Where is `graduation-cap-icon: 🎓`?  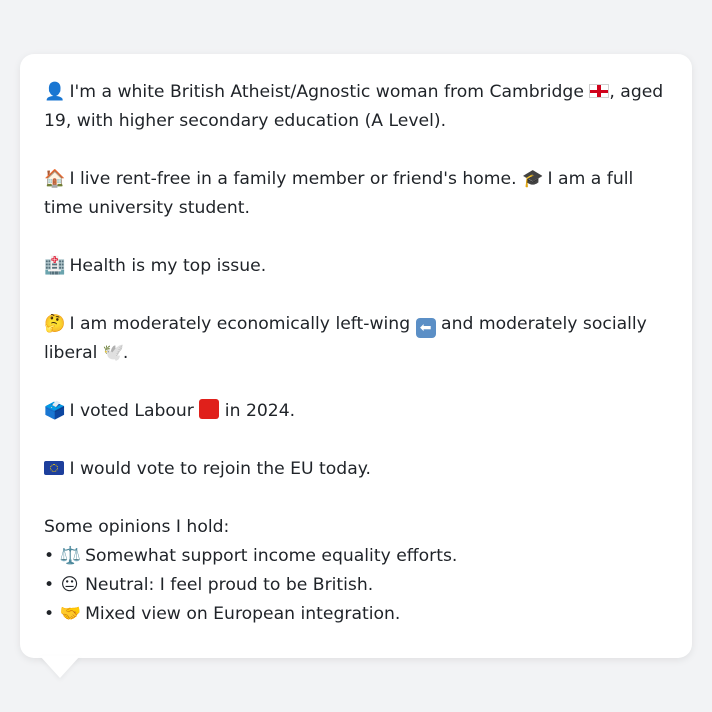 graduation-cap-icon: 🎓 is located at coordinates (533, 179).